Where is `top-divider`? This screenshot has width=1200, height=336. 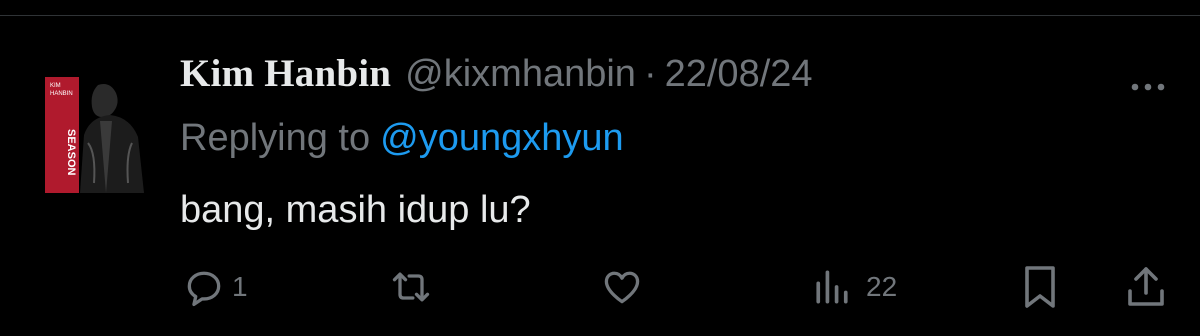
top-divider is located at coordinates (600, 8).